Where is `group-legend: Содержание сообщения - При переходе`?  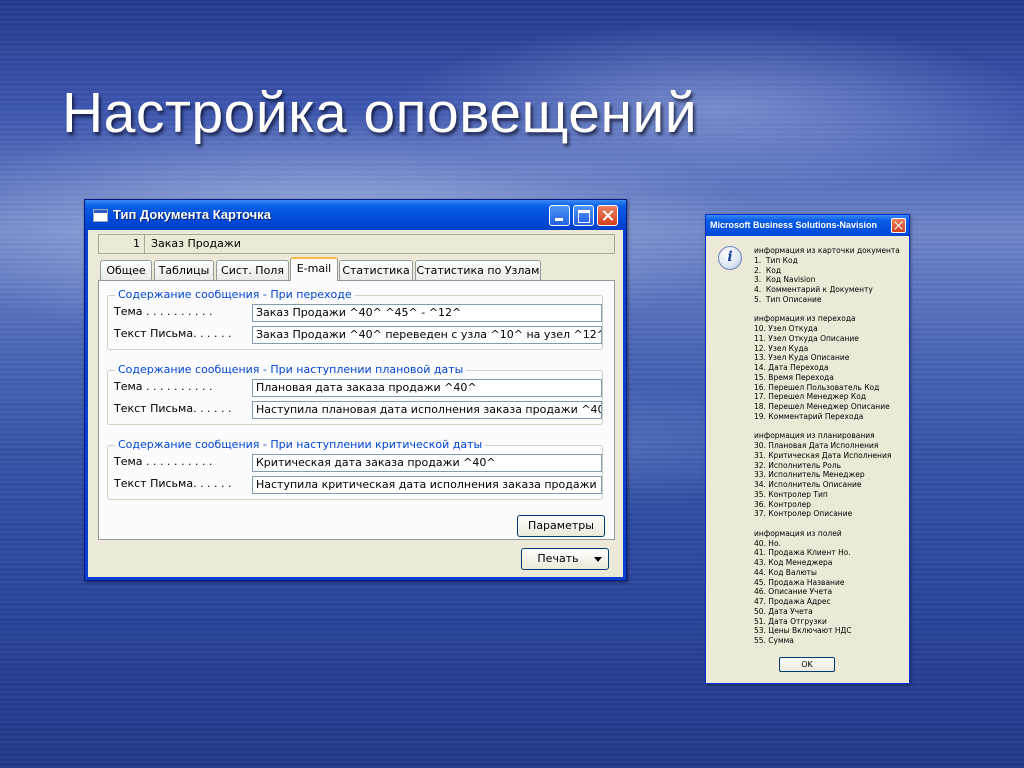
group-legend: Содержание сообщения - При переходе is located at coordinates (235, 294).